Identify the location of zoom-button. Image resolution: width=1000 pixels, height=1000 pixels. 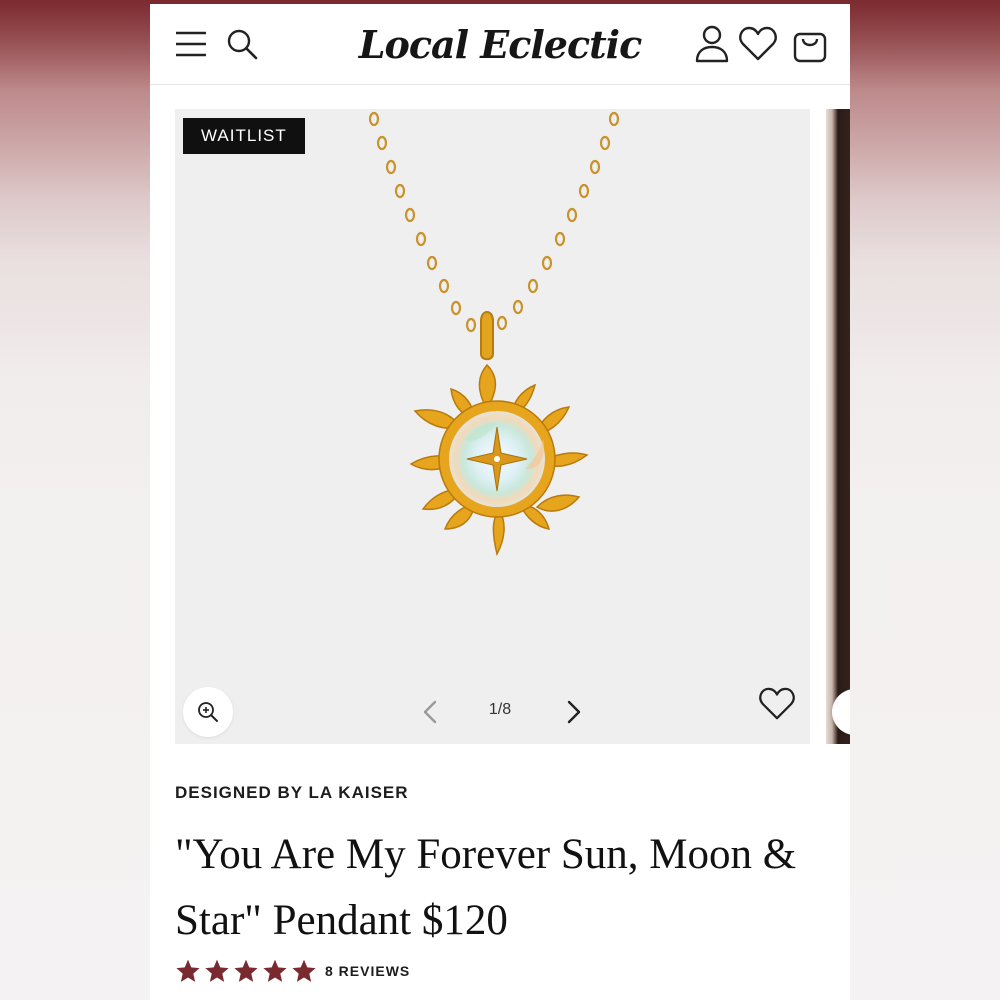
(208, 712).